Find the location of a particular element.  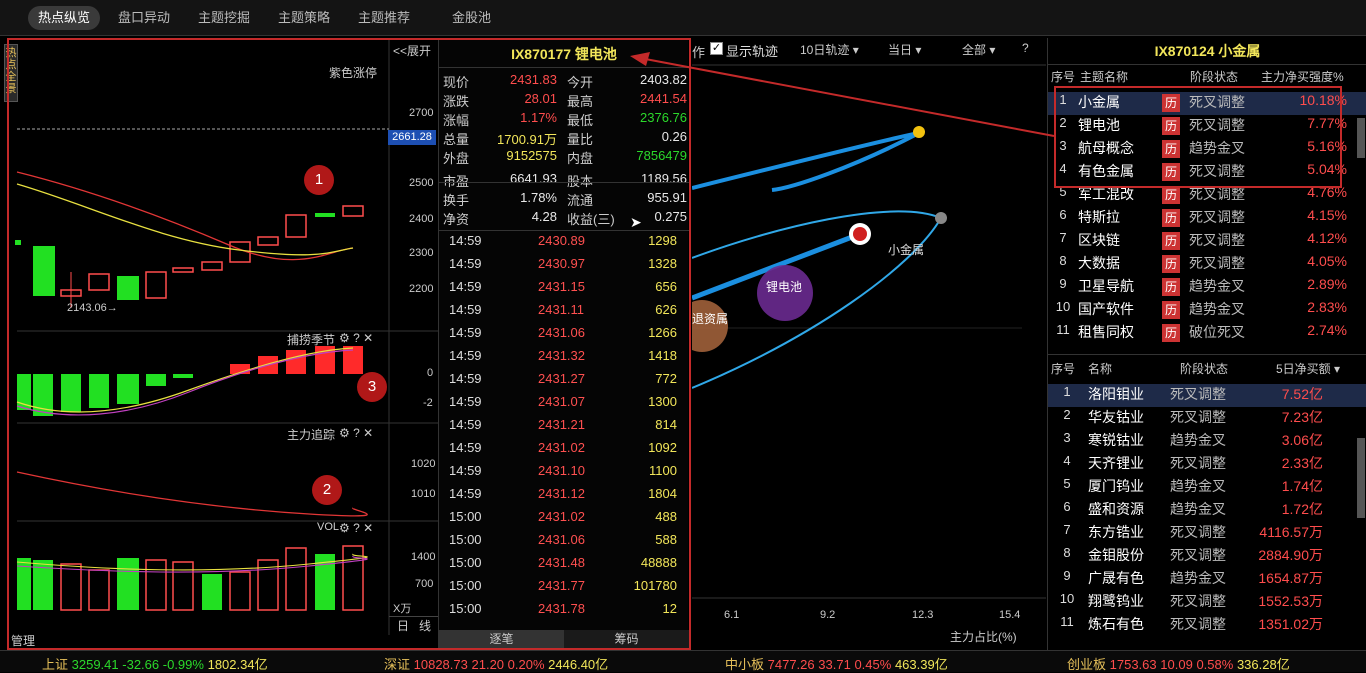

theme-row: 10 国产软件 历趋势金叉 2.83% is located at coordinates (1207, 310).